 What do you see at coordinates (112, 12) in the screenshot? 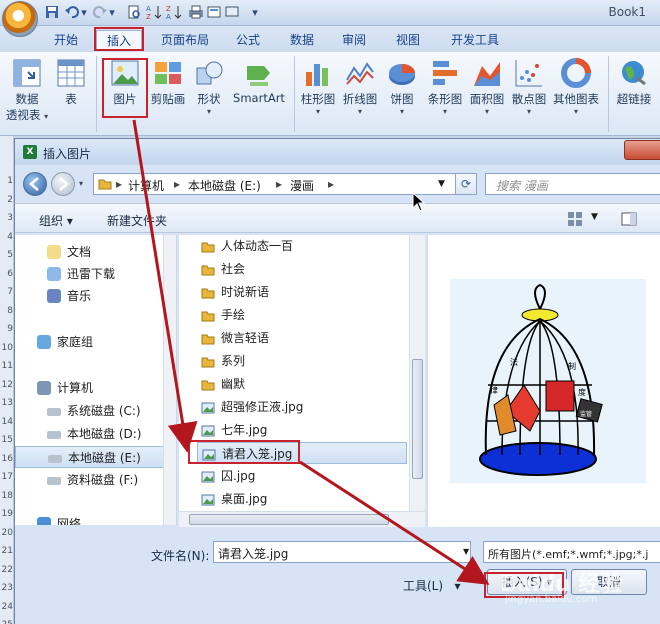
I see `redo-dropdown-icon: ▾` at bounding box center [112, 12].